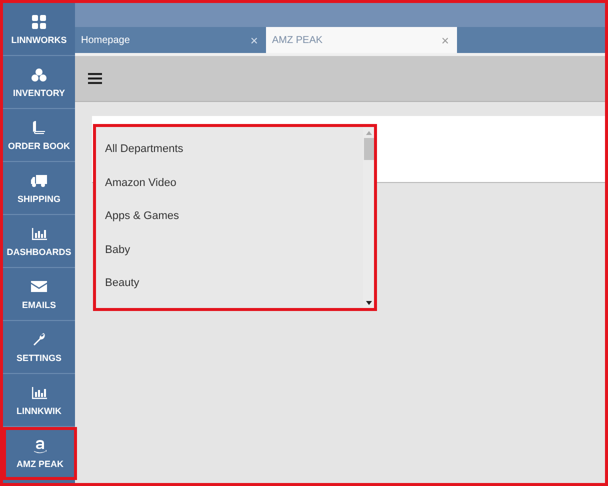 The height and width of the screenshot is (486, 608). Describe the element at coordinates (369, 149) in the screenshot. I see `scroll-thumb` at that location.